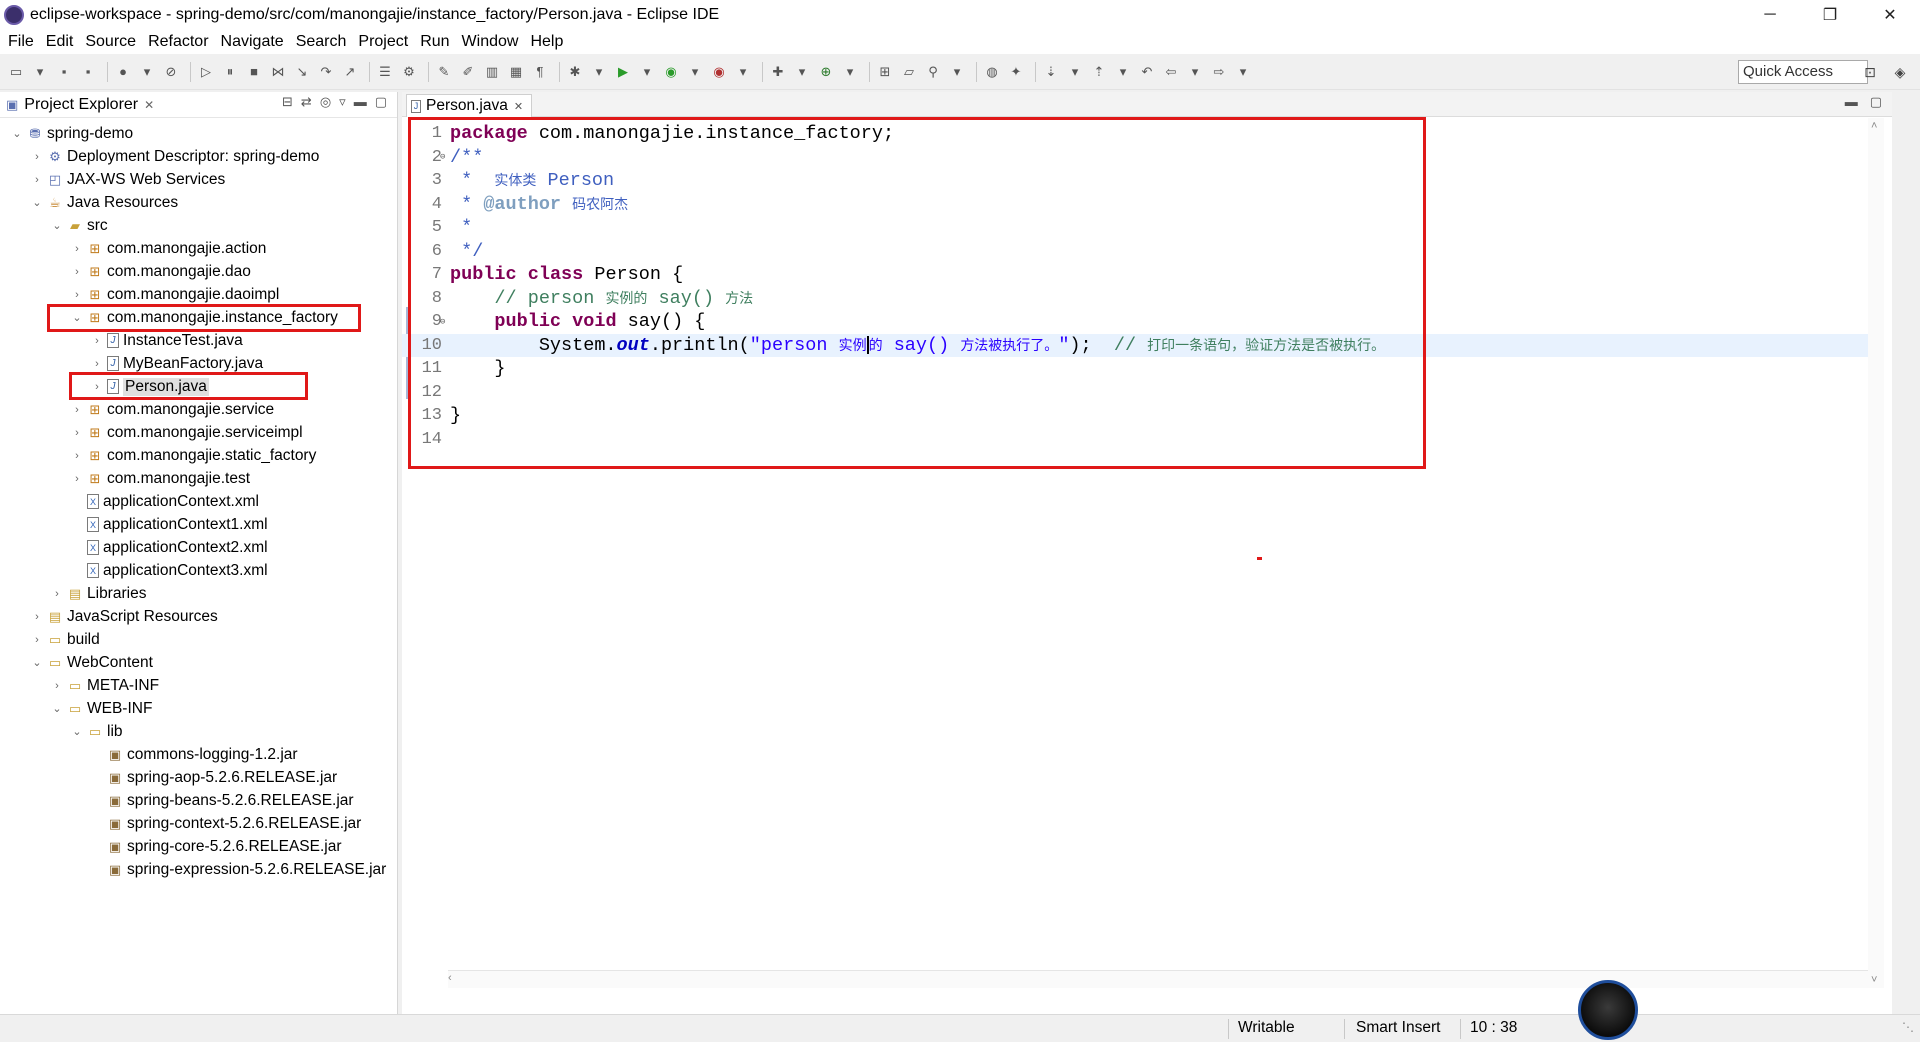 This screenshot has width=1920, height=1042. I want to click on open-type-icon: ☰, so click(385, 72).